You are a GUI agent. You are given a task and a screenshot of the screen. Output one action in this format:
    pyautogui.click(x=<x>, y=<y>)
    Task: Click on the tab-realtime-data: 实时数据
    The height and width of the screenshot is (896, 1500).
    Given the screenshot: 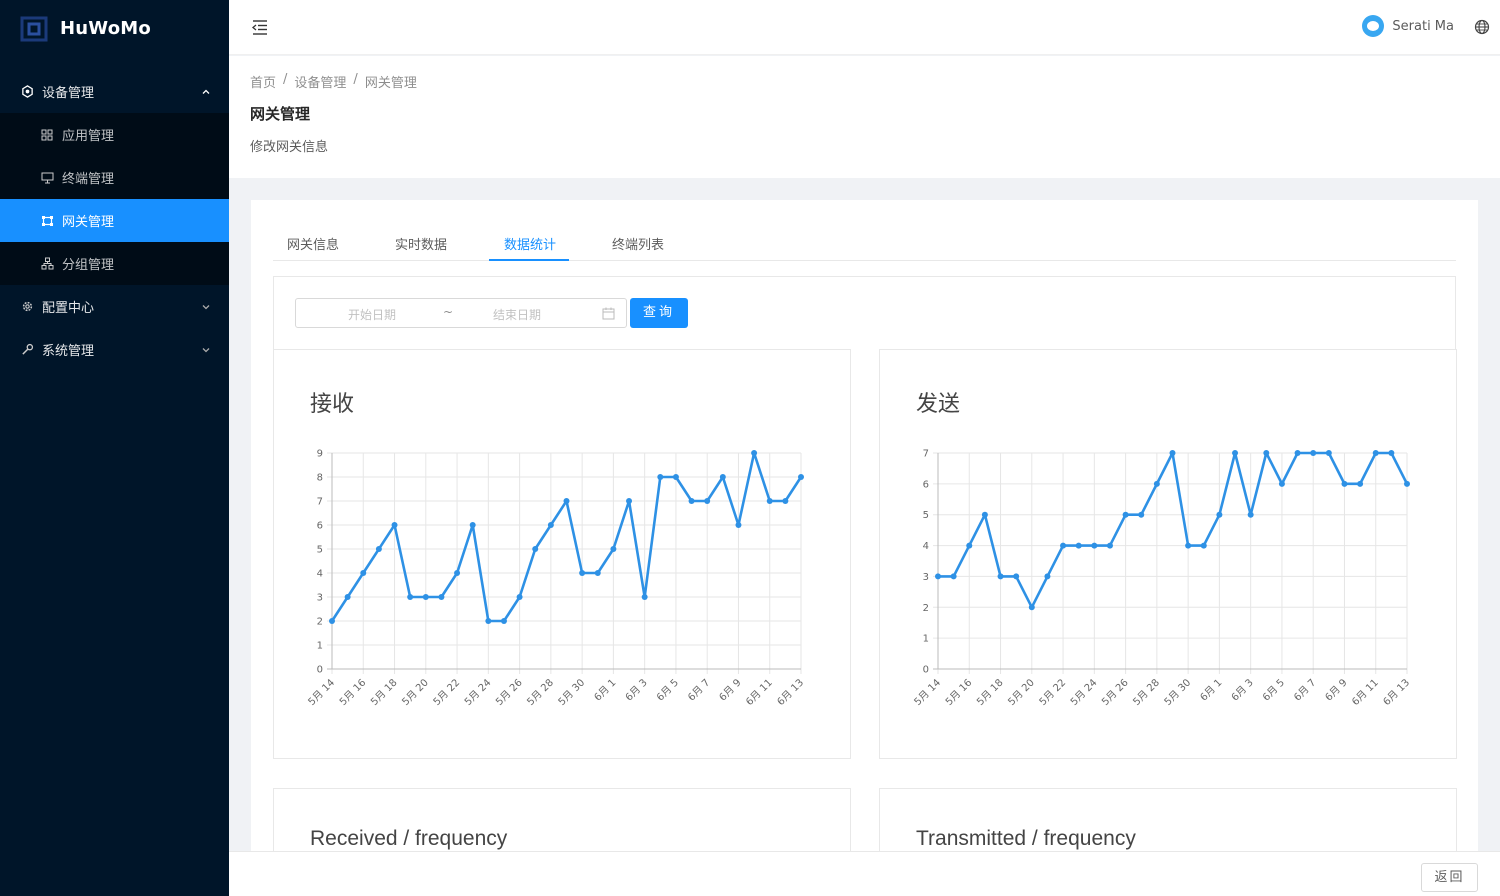 What is the action you would take?
    pyautogui.click(x=421, y=243)
    